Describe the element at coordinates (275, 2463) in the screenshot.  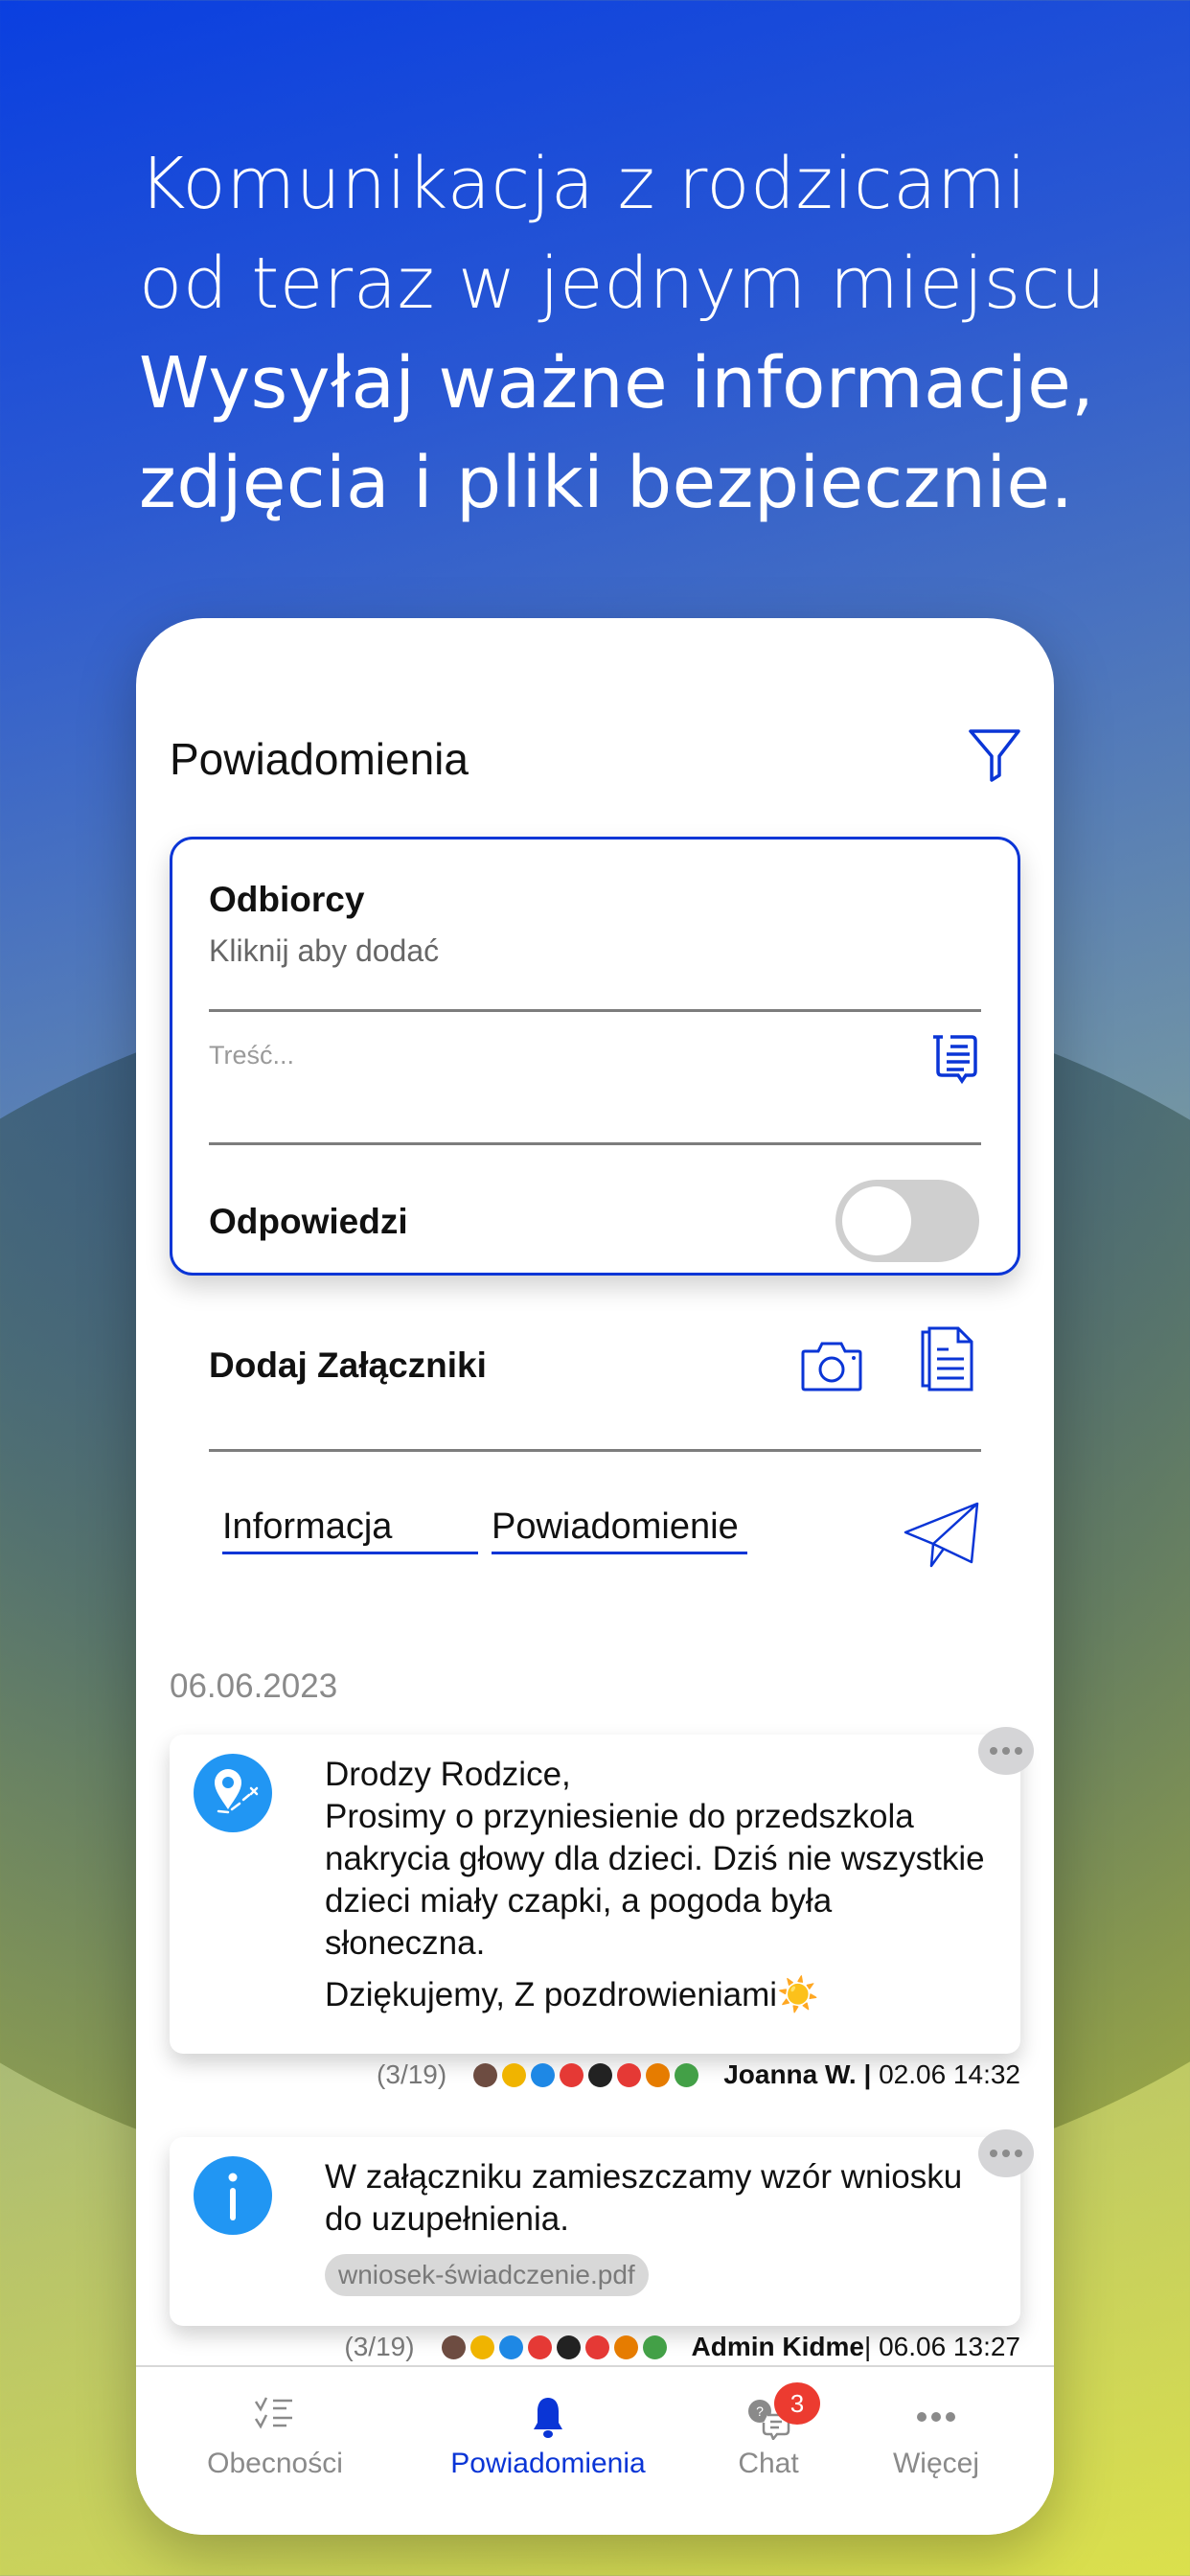
I see `tab-label: Obecności` at that location.